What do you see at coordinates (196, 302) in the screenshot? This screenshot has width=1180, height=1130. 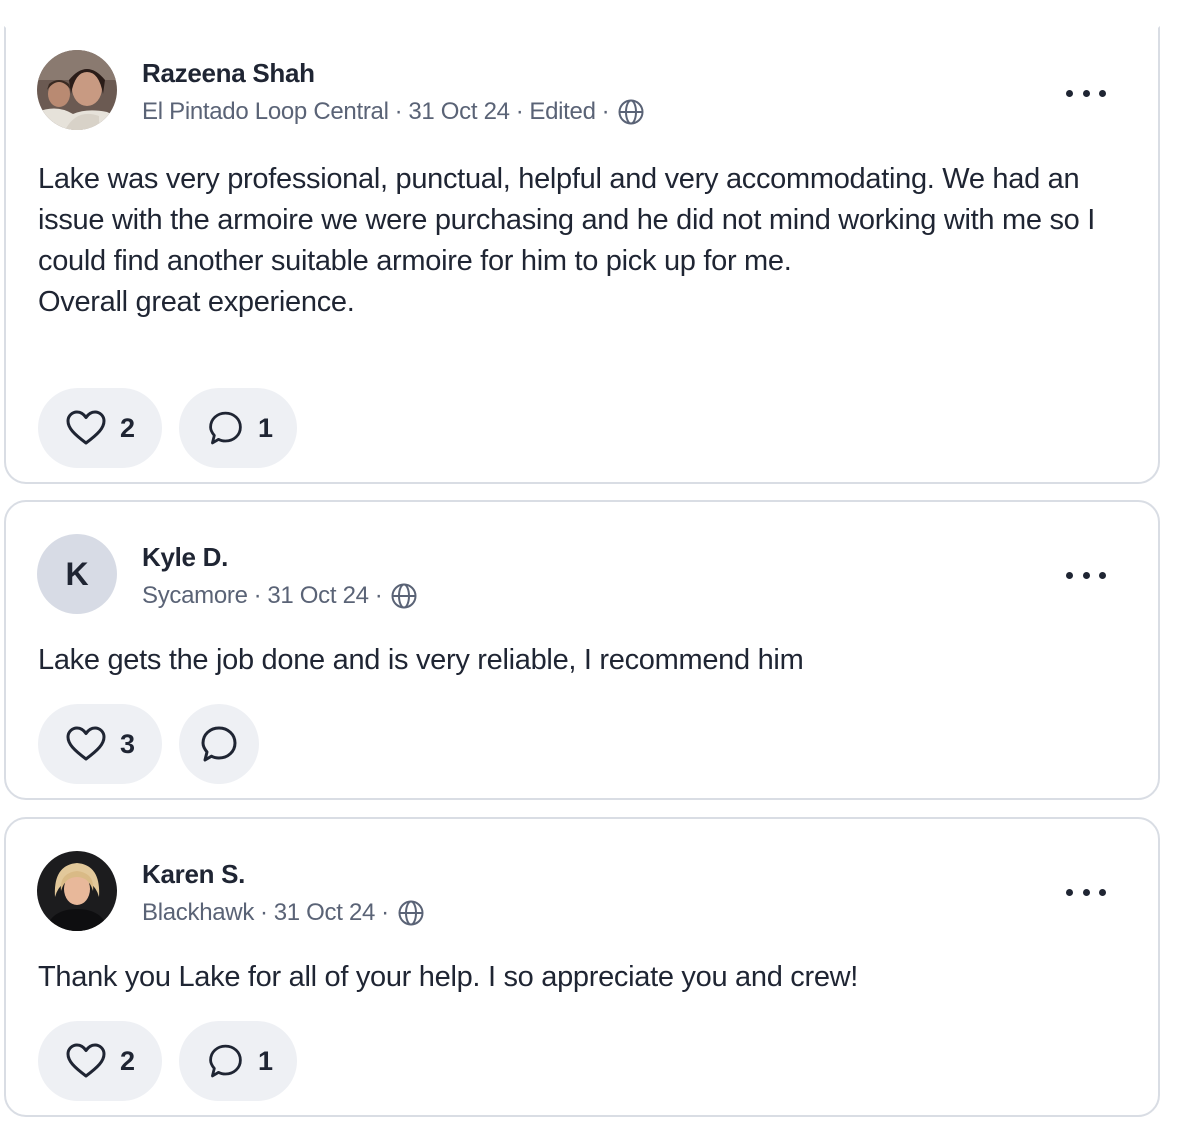 I see `post-body-line: Overall great experience.` at bounding box center [196, 302].